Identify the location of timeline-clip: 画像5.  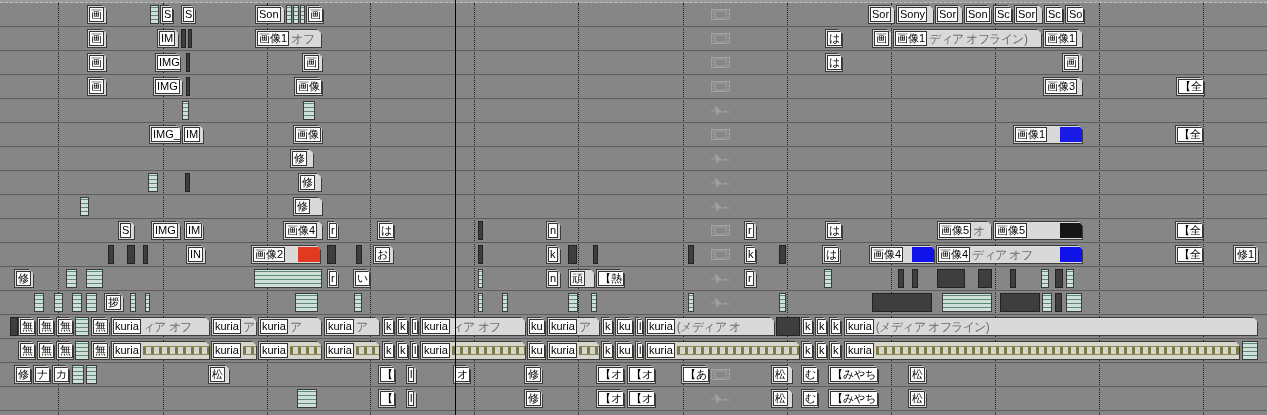
(1038, 230).